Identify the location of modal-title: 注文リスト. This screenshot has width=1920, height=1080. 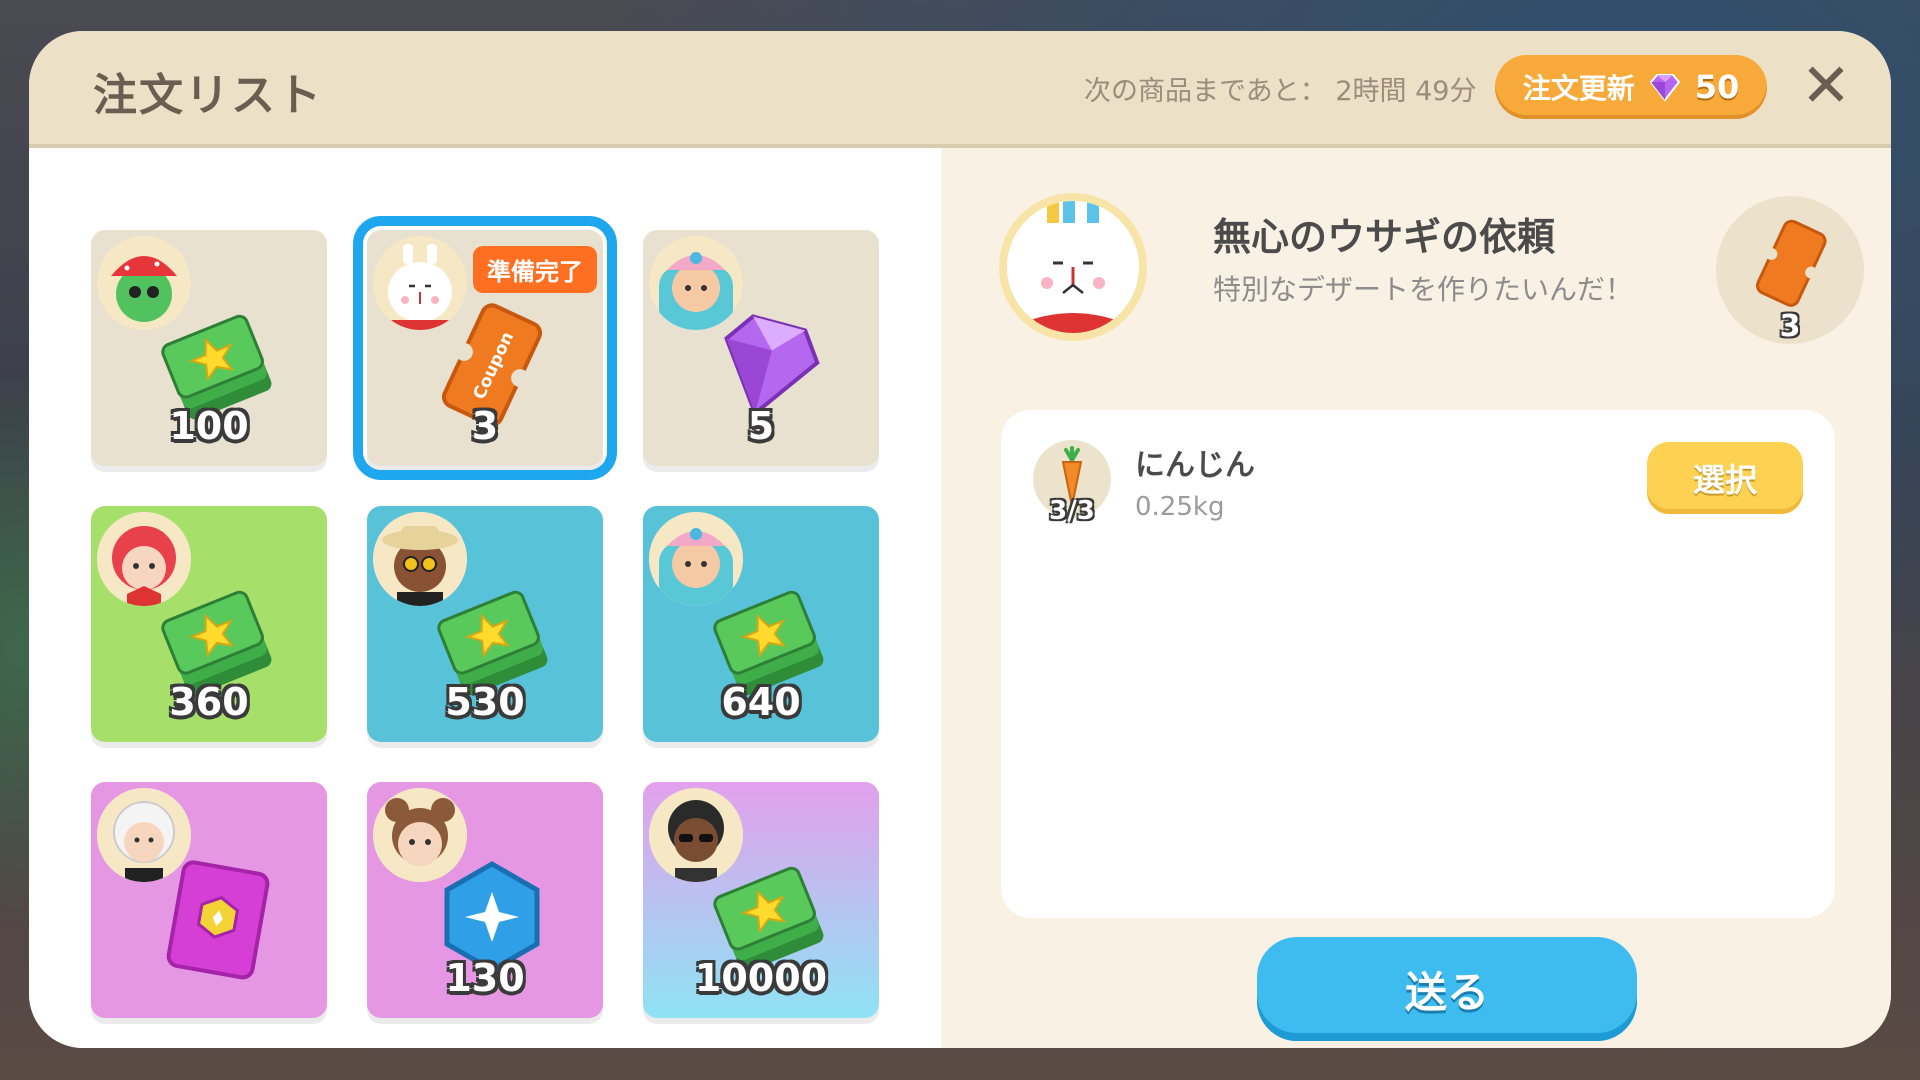
(208, 95).